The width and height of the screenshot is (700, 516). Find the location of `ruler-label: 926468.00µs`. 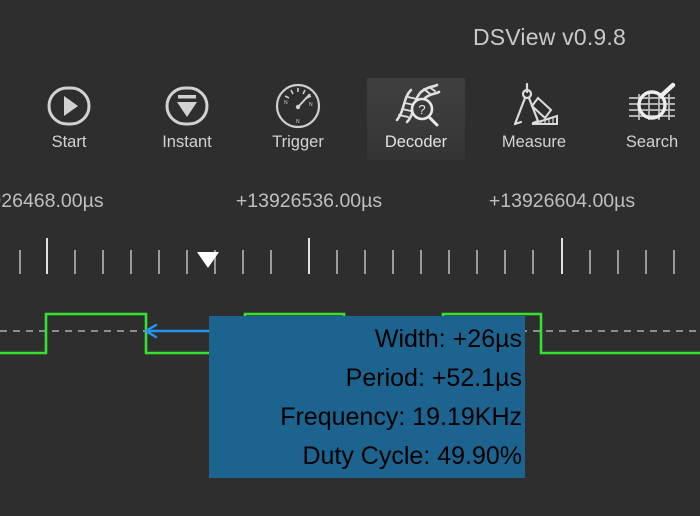

ruler-label: 926468.00µs is located at coordinates (52, 201).